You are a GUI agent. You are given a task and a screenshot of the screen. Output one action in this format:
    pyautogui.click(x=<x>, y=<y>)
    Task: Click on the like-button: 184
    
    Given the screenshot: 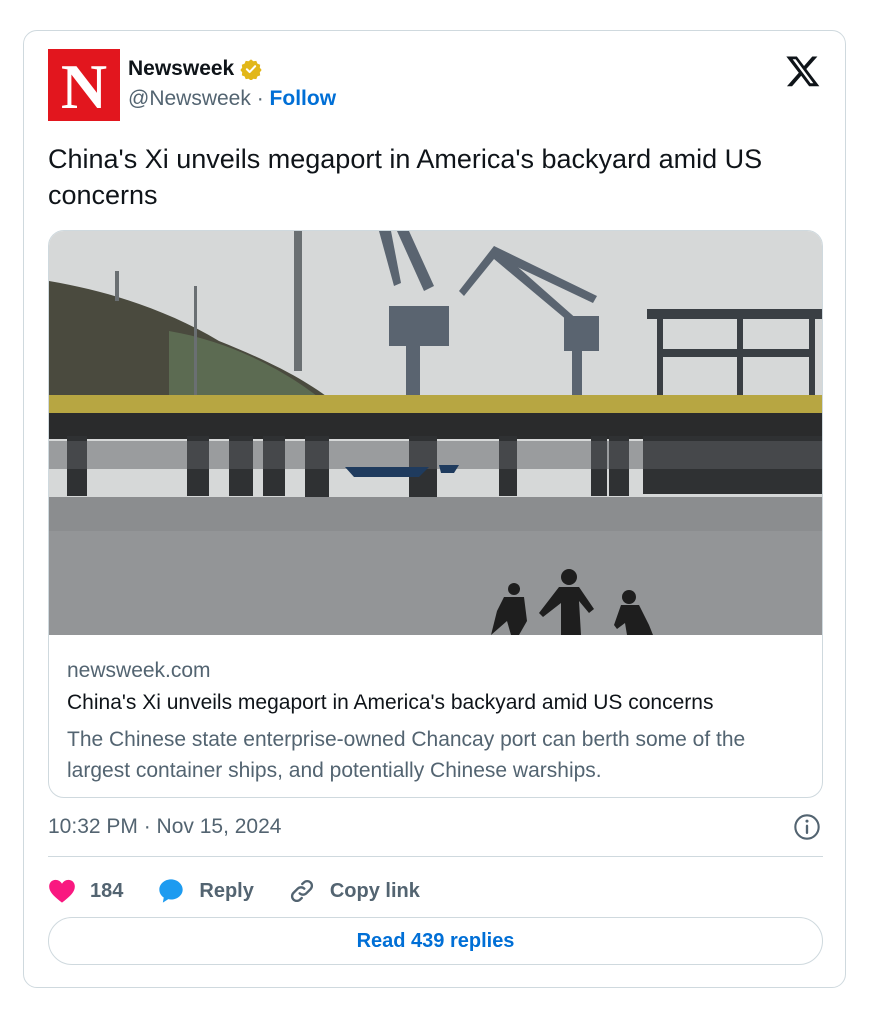 What is the action you would take?
    pyautogui.click(x=85, y=891)
    